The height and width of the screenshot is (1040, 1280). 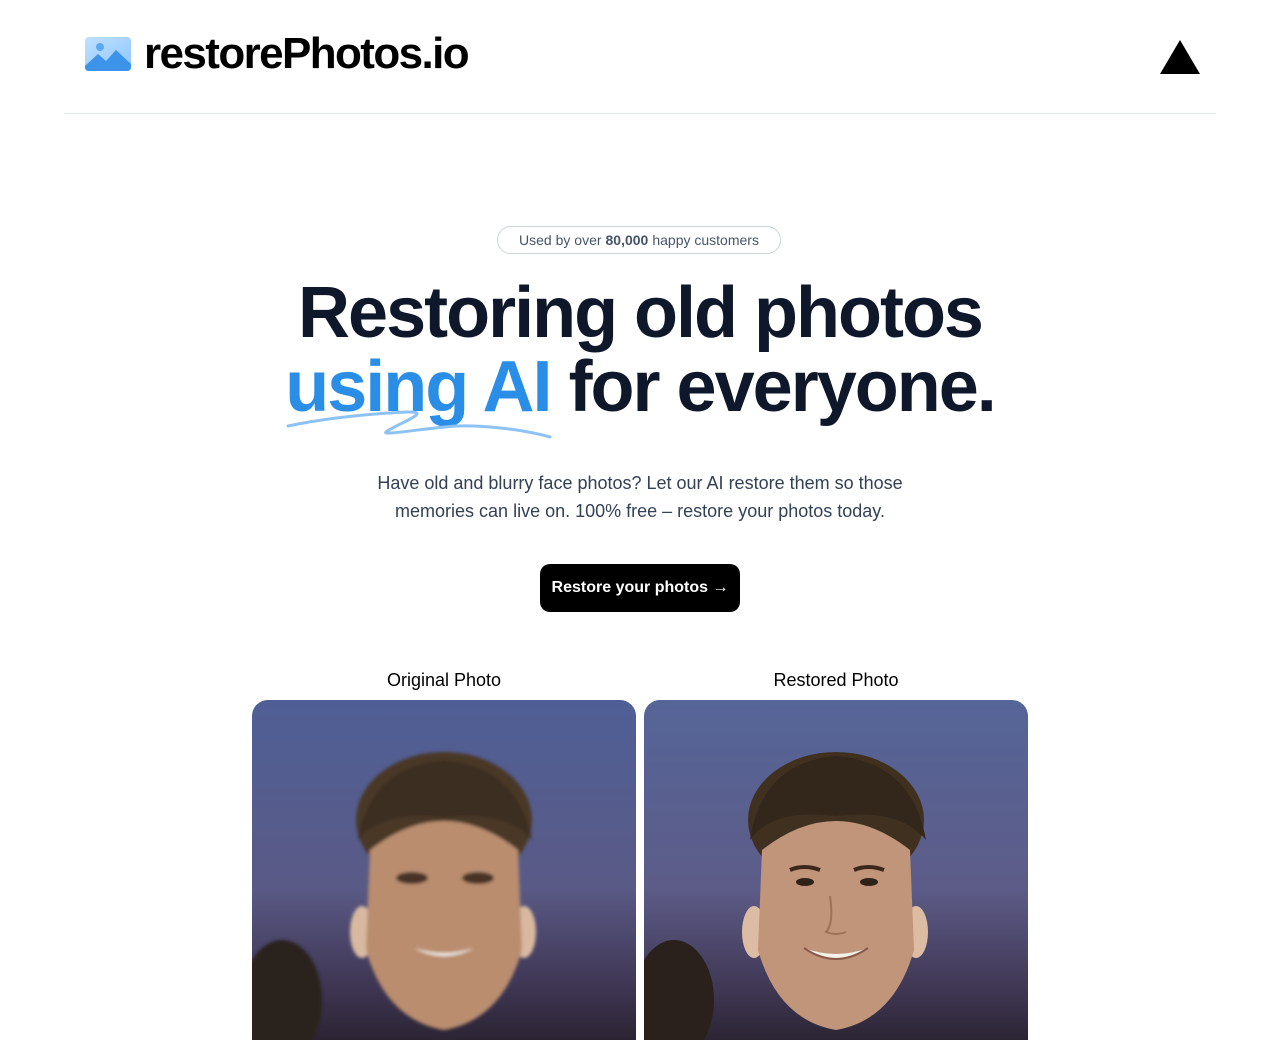 I want to click on logo-link: restorePhotos.io, so click(x=277, y=53).